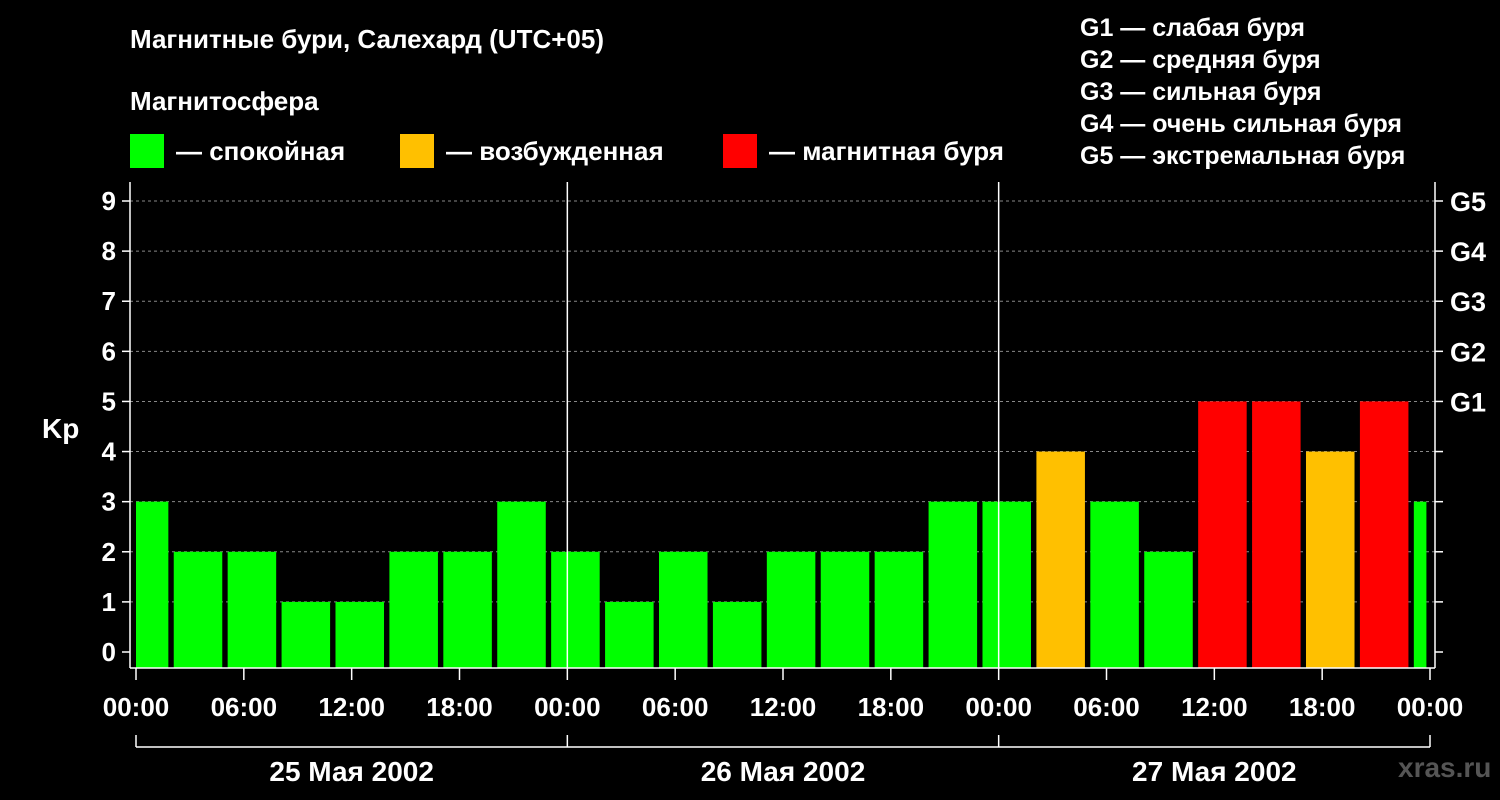 The image size is (1500, 800). Describe the element at coordinates (351, 771) in the screenshot. I see `date-label: 25 Мая 2002` at that location.